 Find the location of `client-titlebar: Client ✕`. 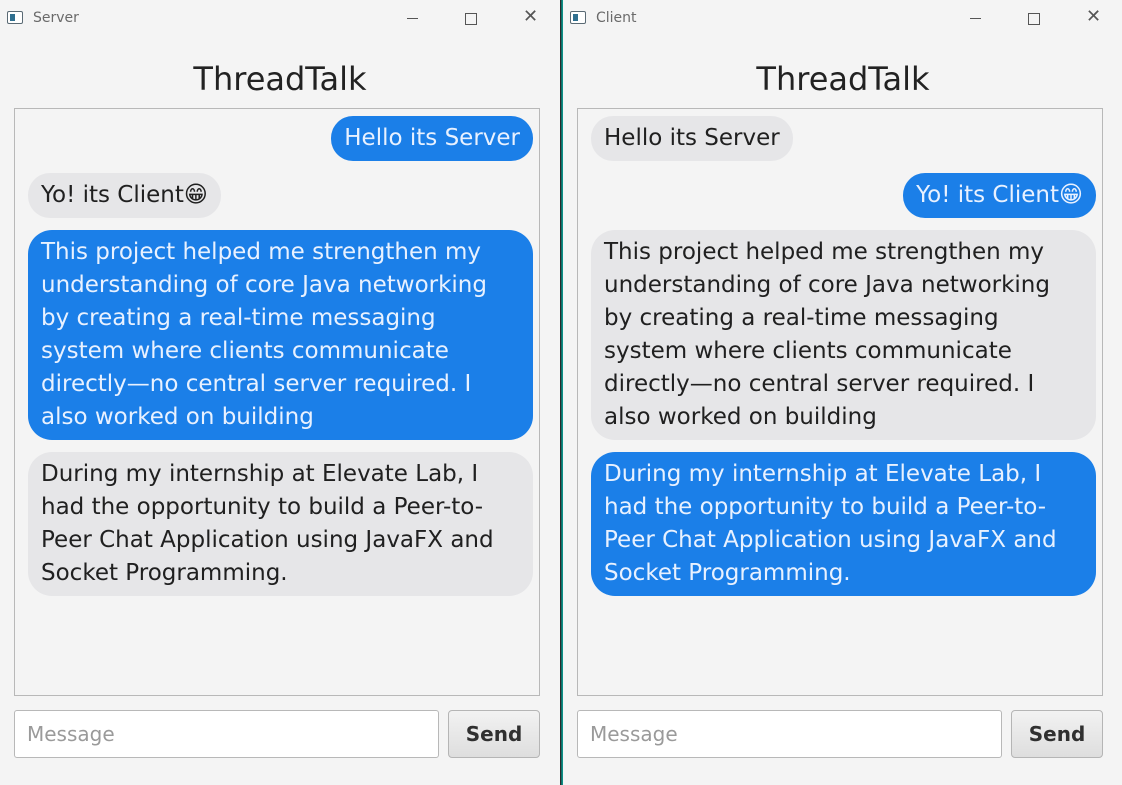

client-titlebar: Client ✕ is located at coordinates (842, 19).